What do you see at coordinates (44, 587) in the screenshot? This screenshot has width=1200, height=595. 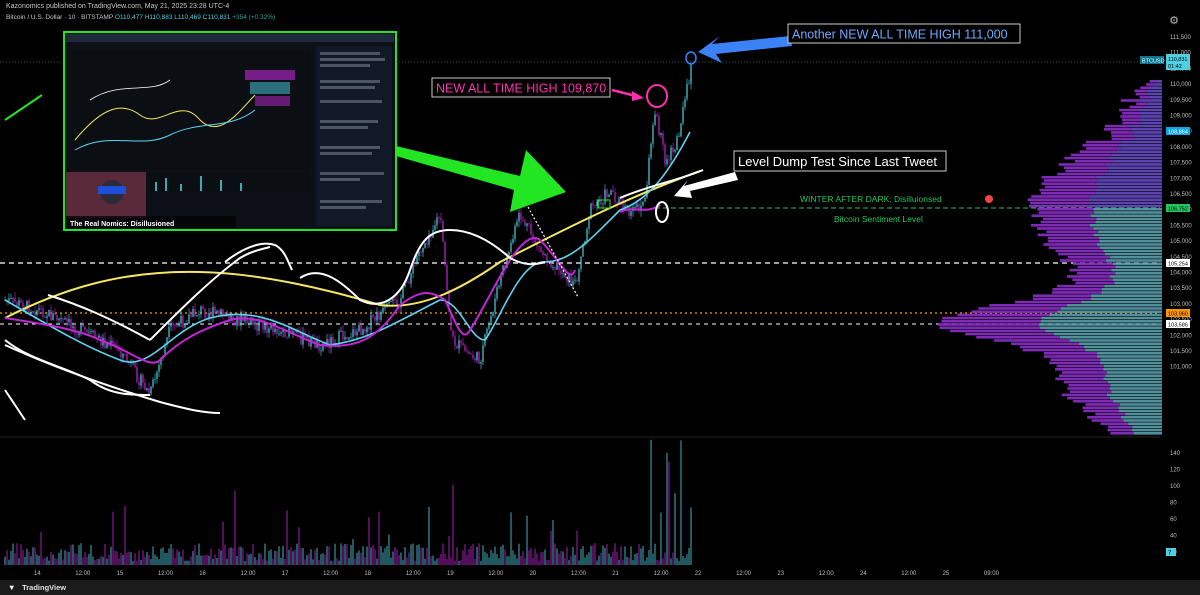 I see `footer-brand: TradingView` at bounding box center [44, 587].